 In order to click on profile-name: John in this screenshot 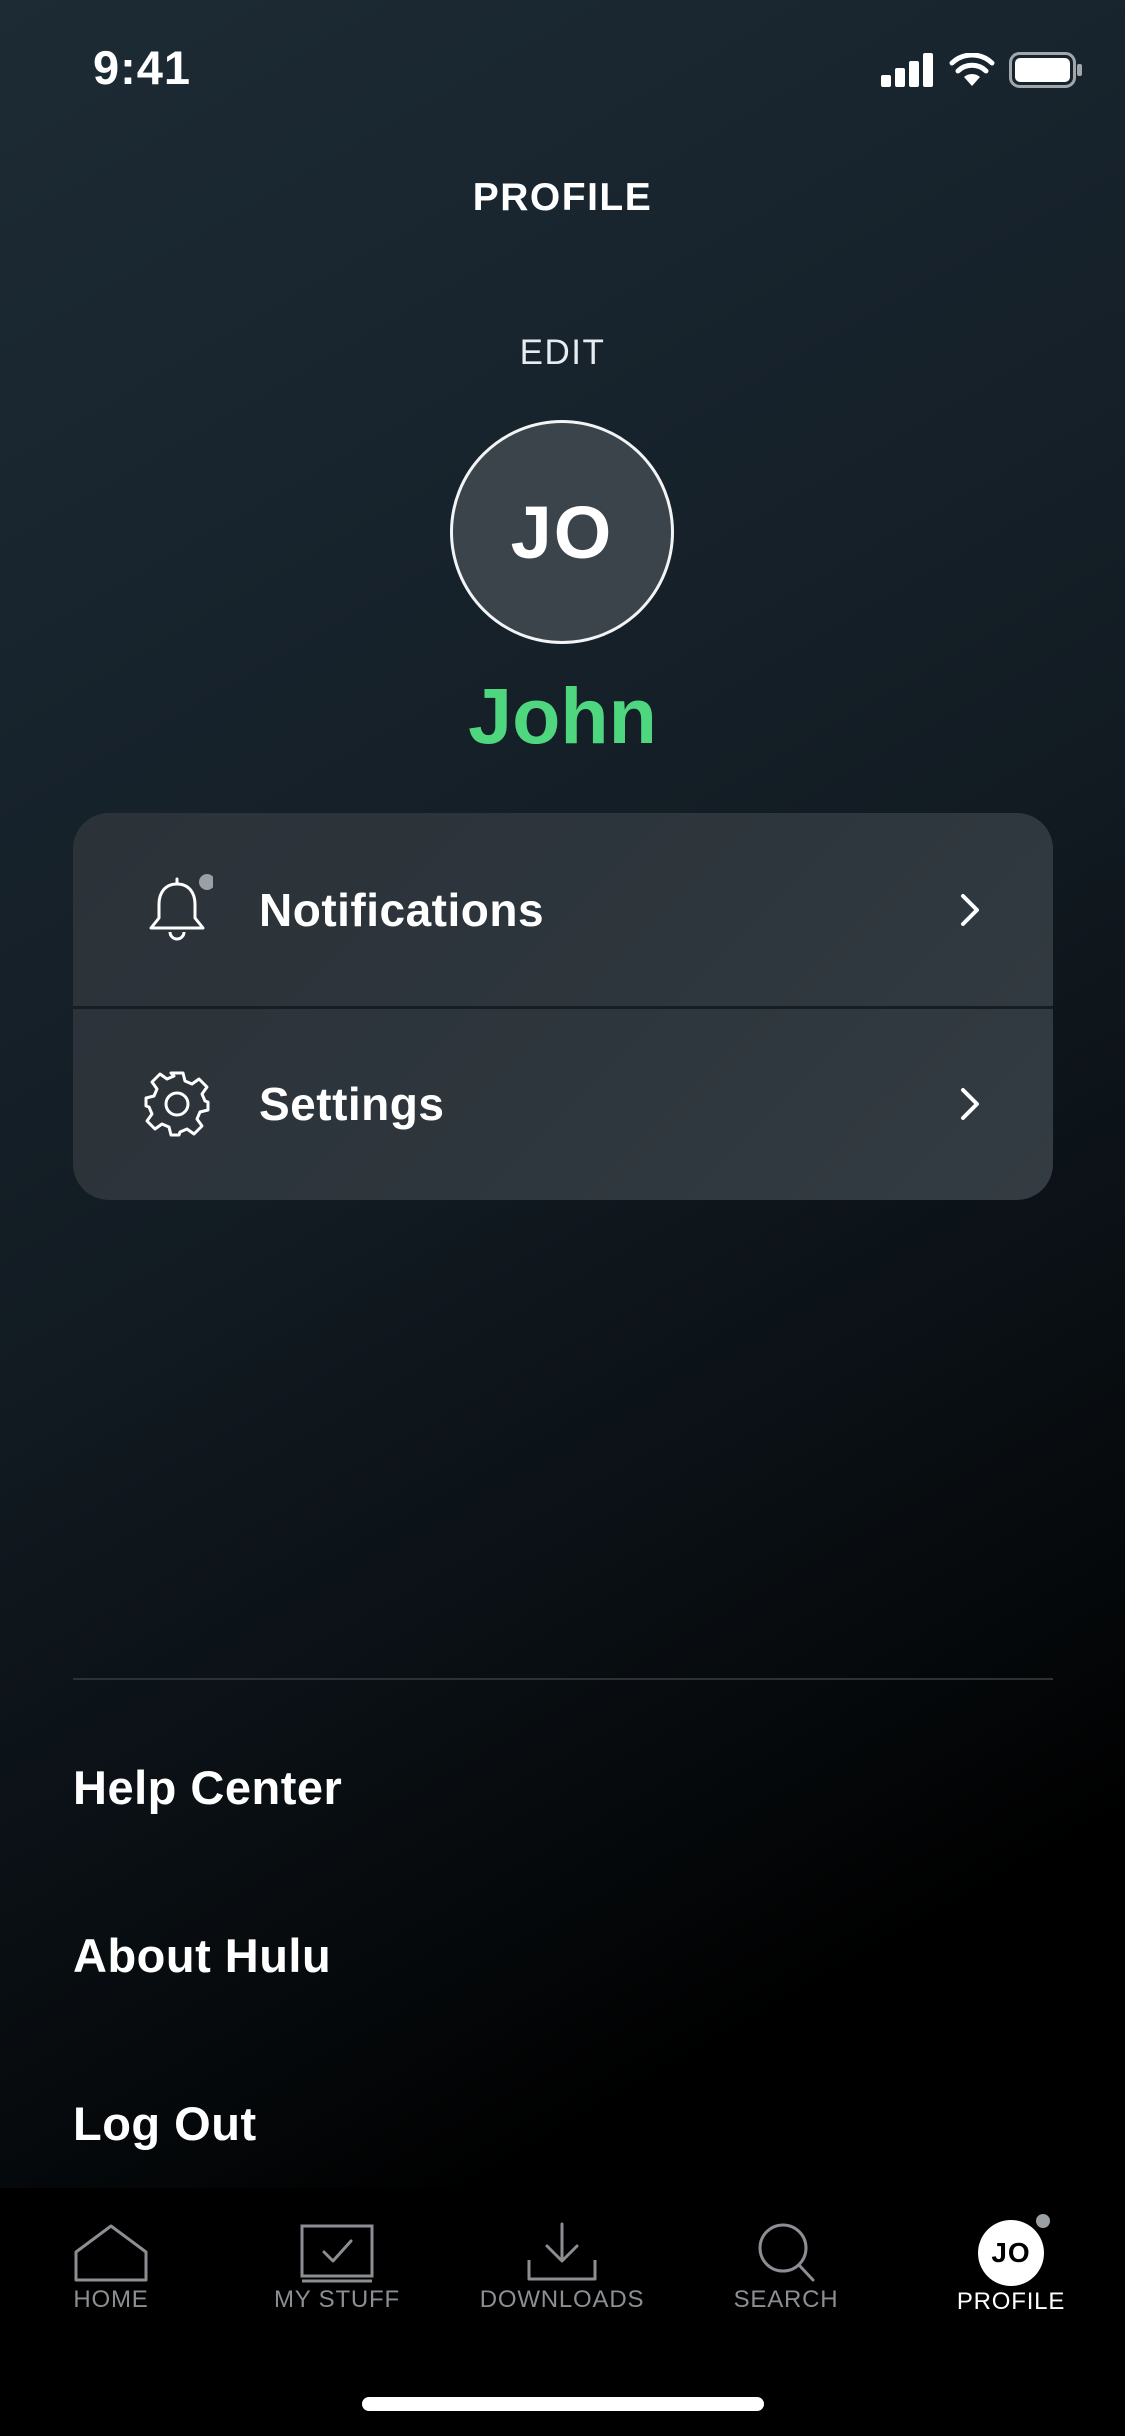, I will do `click(562, 715)`.